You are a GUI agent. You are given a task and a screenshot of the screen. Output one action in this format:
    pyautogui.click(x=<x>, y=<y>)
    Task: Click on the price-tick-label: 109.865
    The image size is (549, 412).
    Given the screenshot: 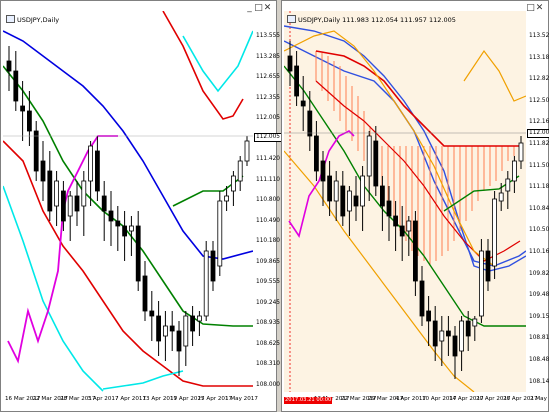 What is the action you would take?
    pyautogui.click(x=268, y=261)
    